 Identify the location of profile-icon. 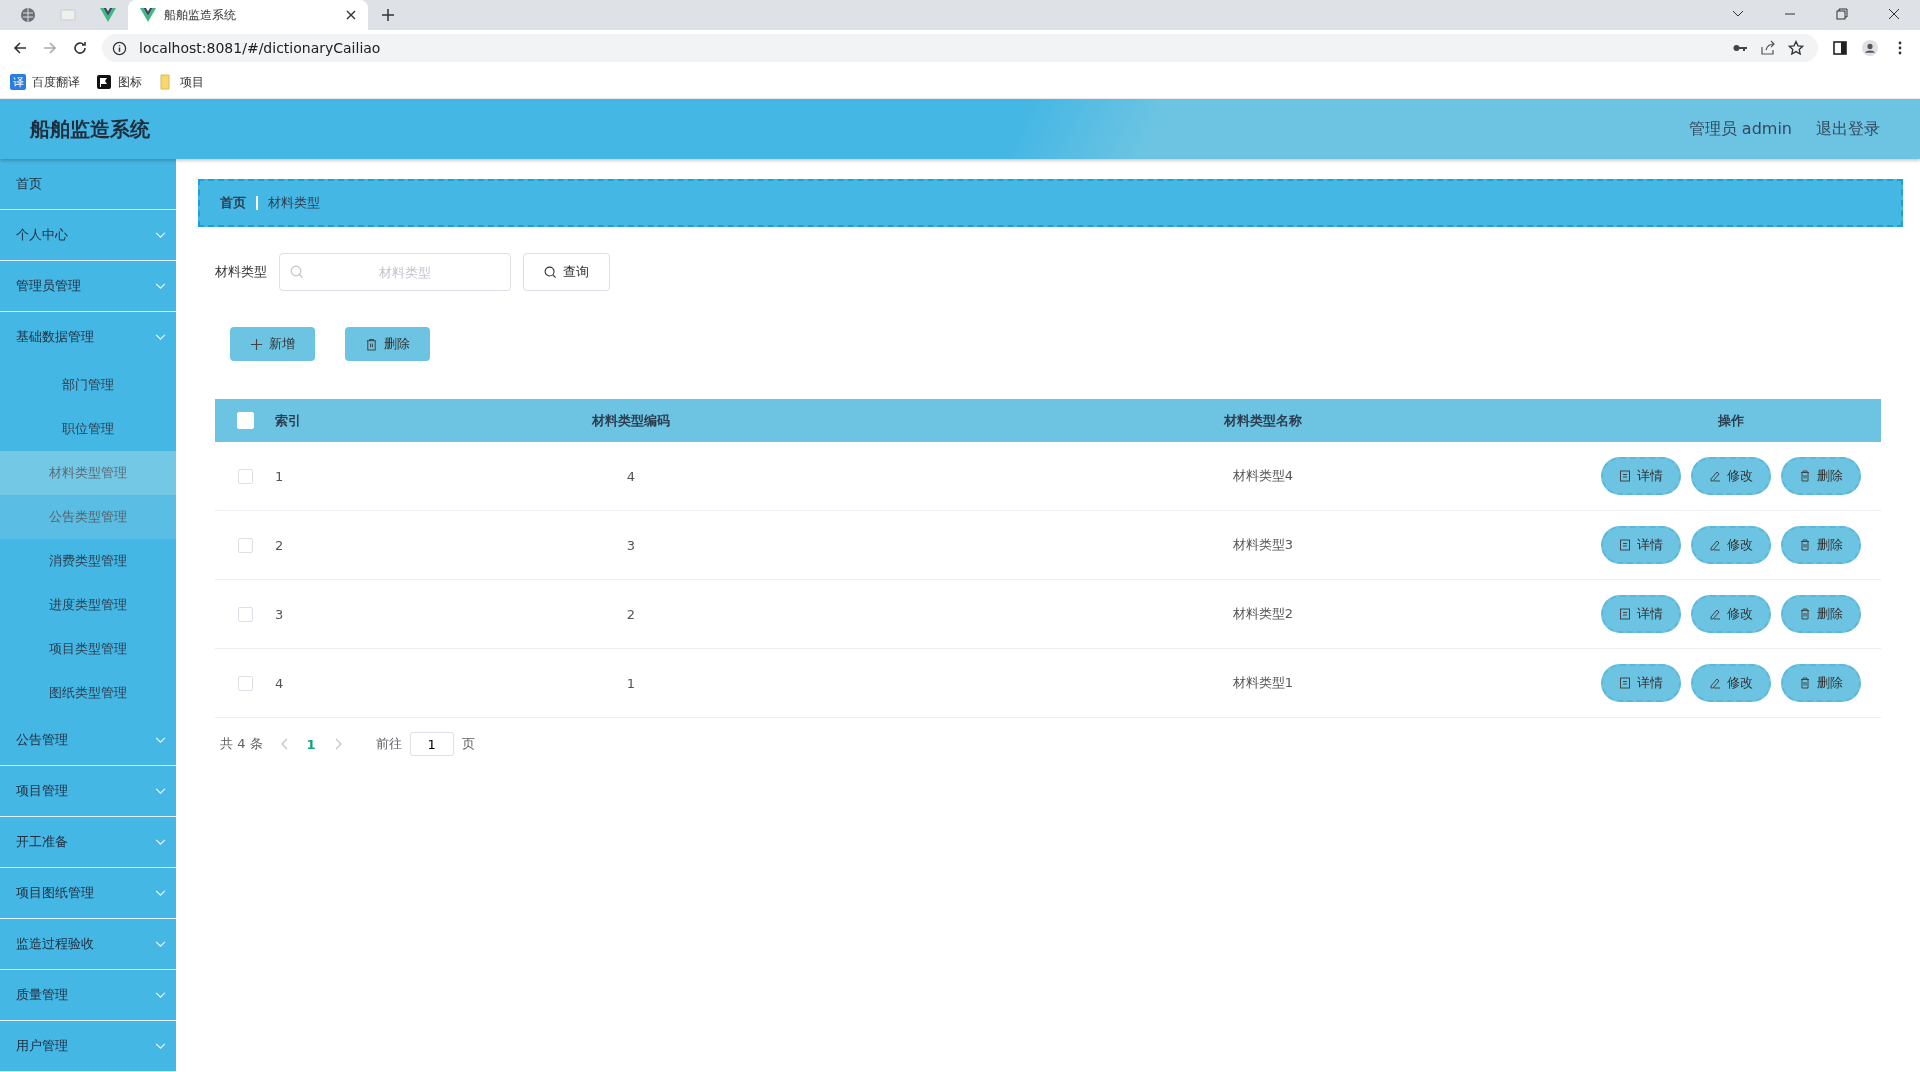
(1870, 48).